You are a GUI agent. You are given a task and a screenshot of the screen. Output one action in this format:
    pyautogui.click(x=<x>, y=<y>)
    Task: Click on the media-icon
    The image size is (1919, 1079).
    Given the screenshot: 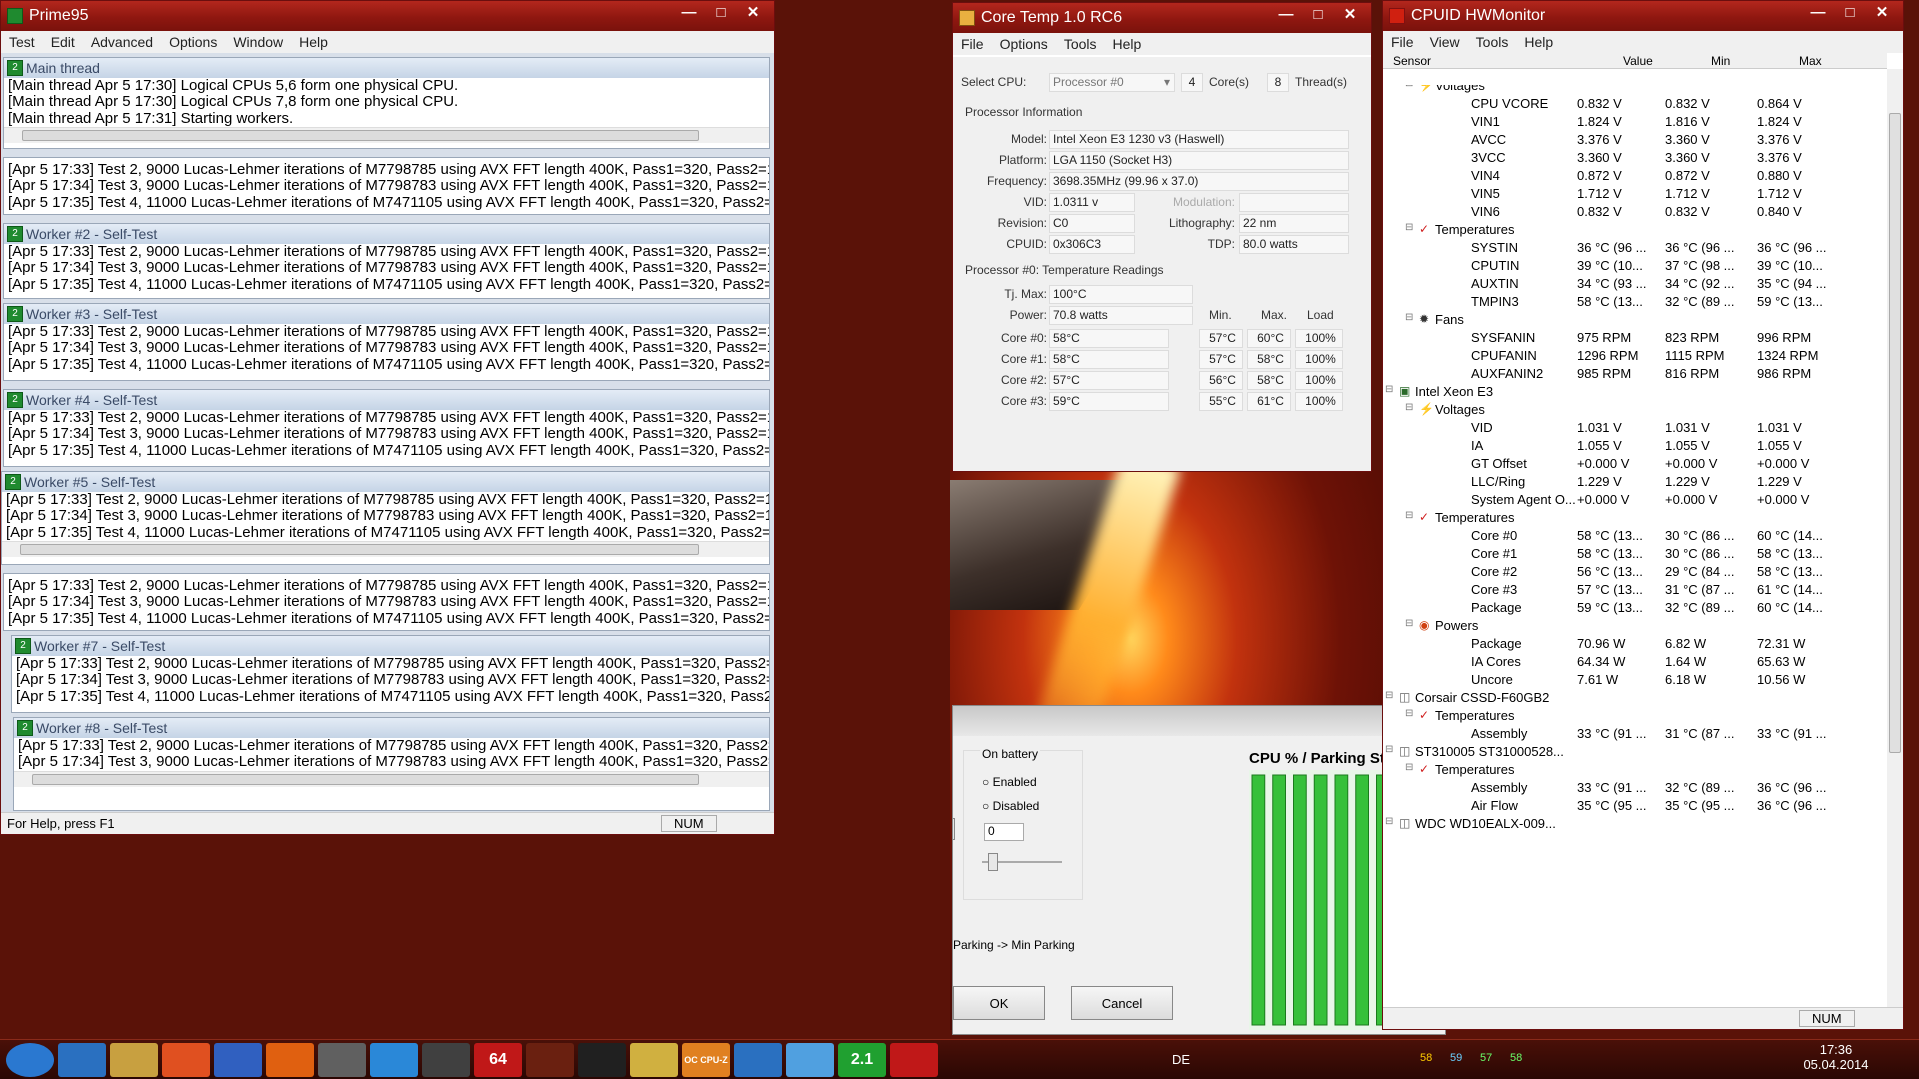 What is the action you would take?
    pyautogui.click(x=394, y=1060)
    